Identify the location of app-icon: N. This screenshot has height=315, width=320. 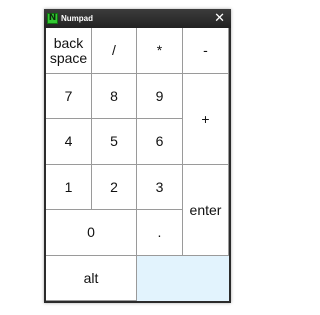
(52, 18).